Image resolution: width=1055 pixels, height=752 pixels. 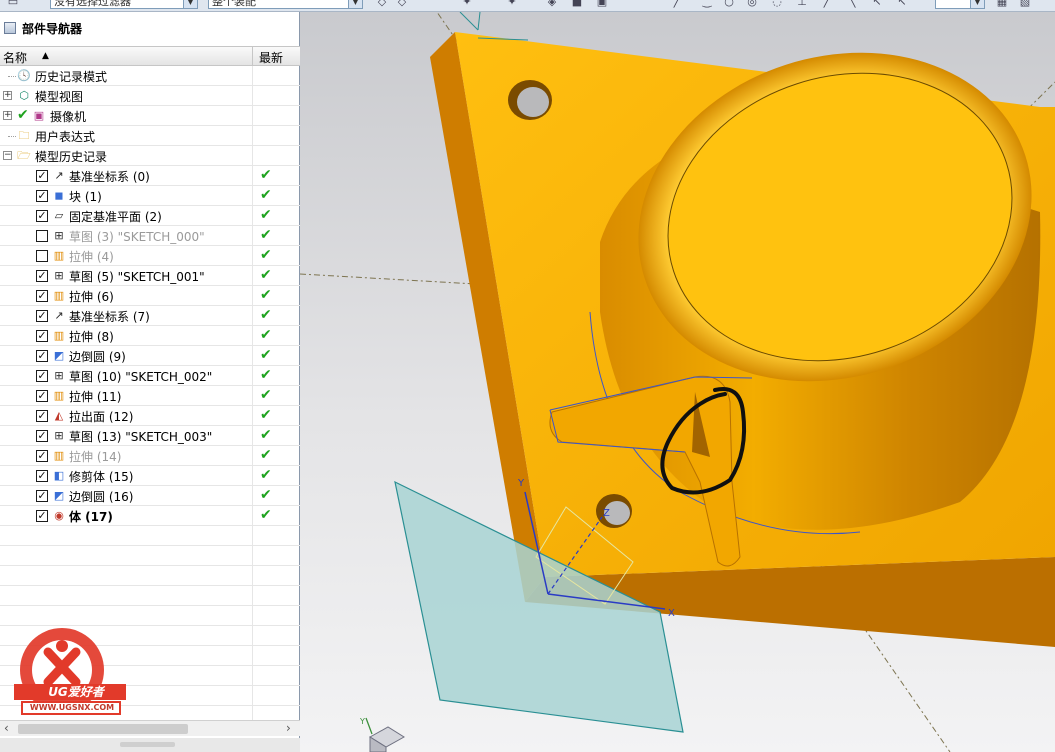 What do you see at coordinates (150, 76) in the screenshot?
I see `tree-node-history-mode: 🕓 历史记录模式` at bounding box center [150, 76].